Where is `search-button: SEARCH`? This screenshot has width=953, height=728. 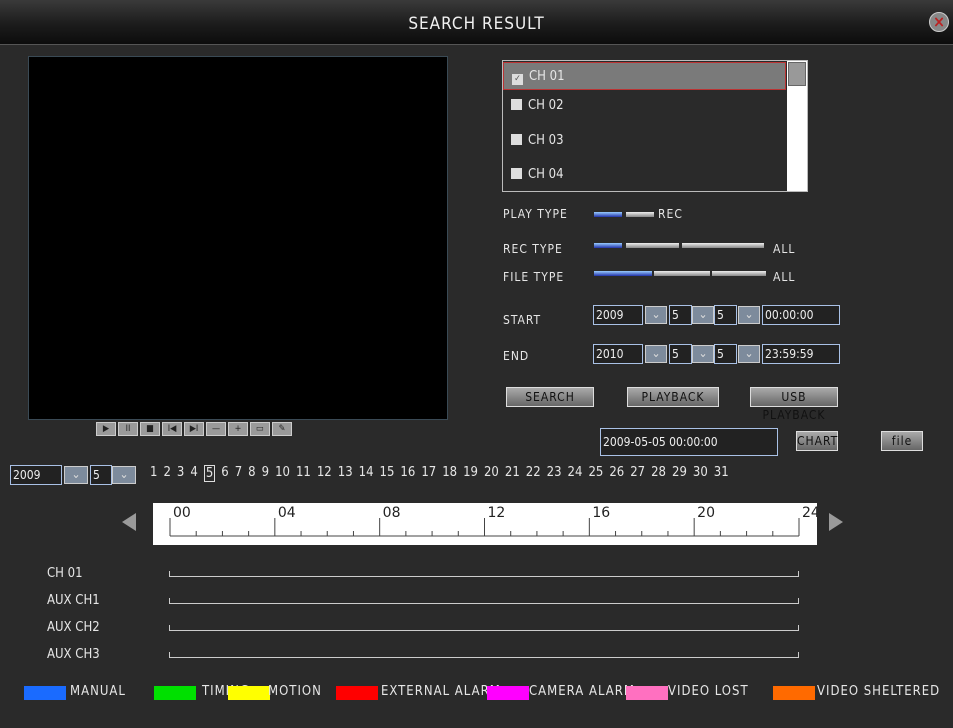
search-button: SEARCH is located at coordinates (550, 397).